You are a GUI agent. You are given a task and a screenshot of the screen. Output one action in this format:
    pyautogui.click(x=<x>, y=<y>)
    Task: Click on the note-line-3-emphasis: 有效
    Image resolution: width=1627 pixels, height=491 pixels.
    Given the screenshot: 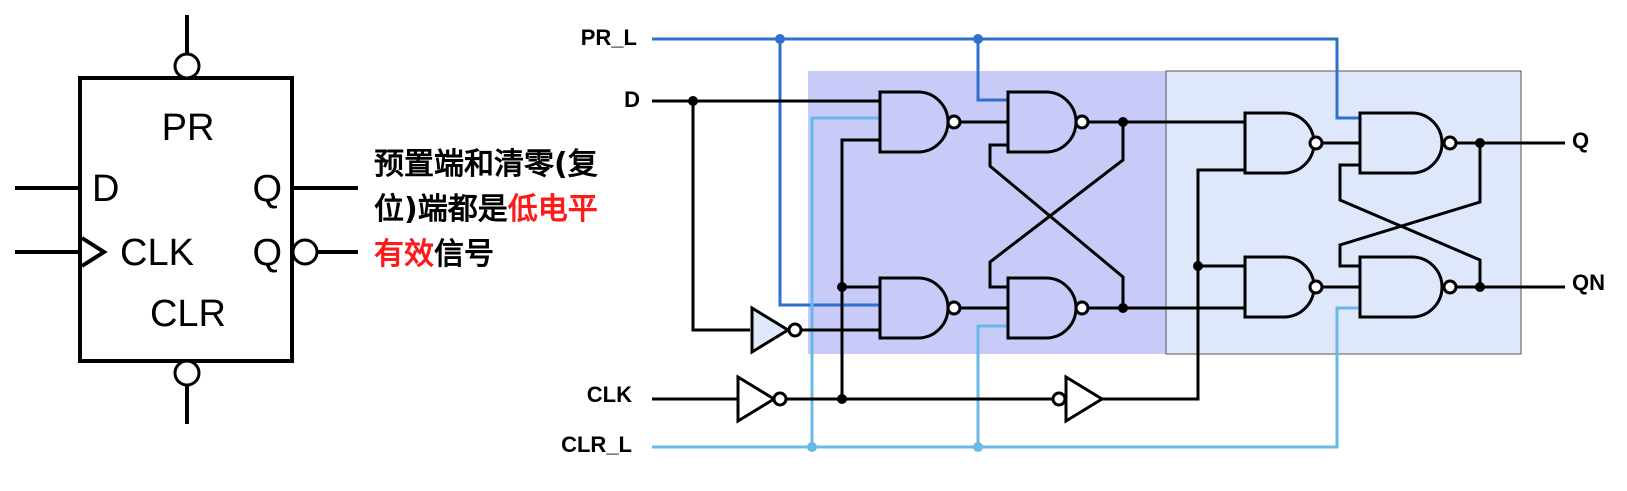 What is the action you would take?
    pyautogui.click(x=404, y=254)
    